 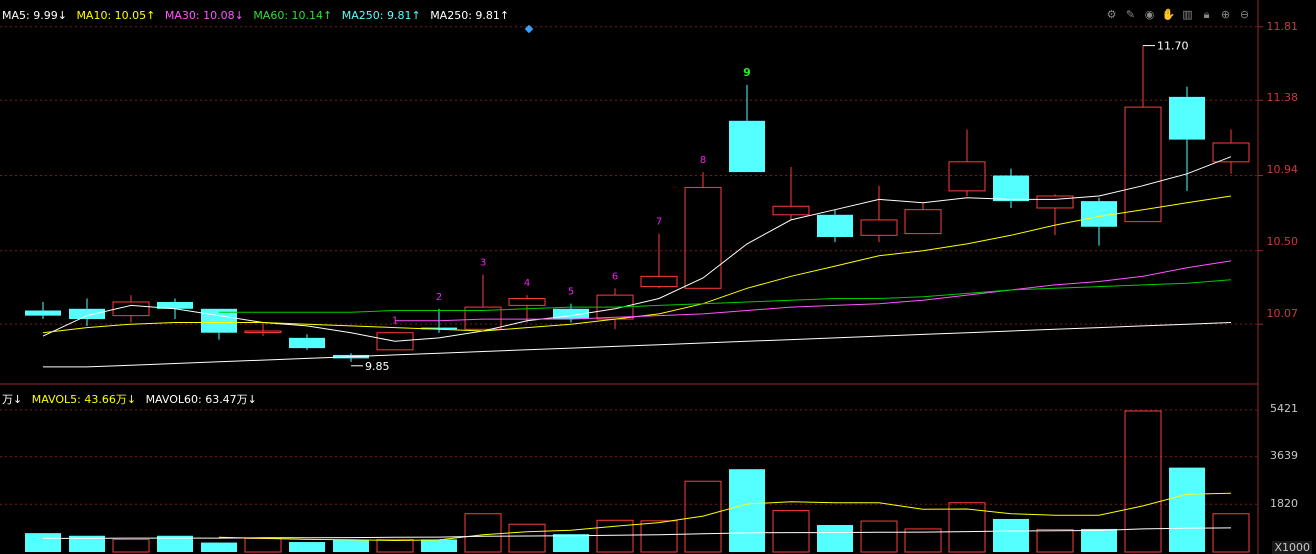 I want to click on price-tick: 11.81, so click(x=1282, y=26).